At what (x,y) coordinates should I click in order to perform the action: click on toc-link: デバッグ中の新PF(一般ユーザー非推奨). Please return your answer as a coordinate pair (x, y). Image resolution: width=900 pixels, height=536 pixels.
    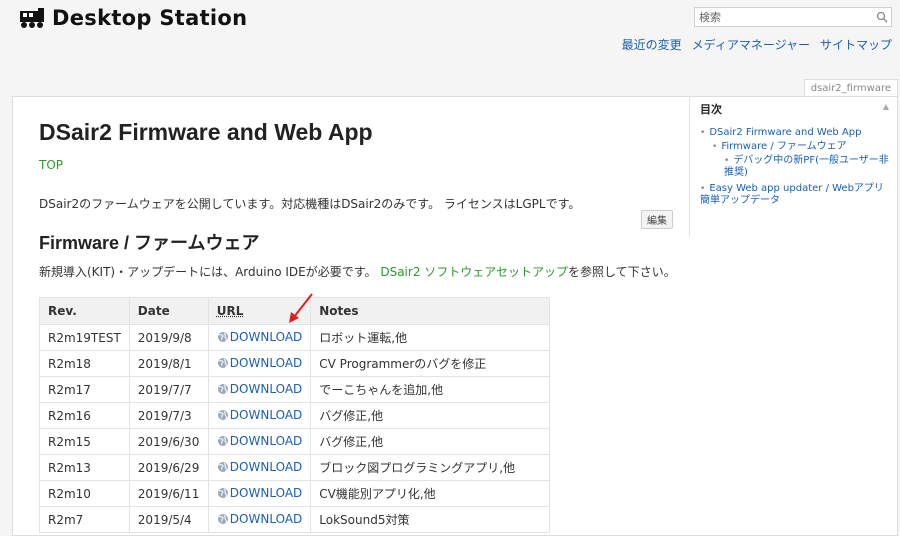
    Looking at the image, I should click on (806, 166).